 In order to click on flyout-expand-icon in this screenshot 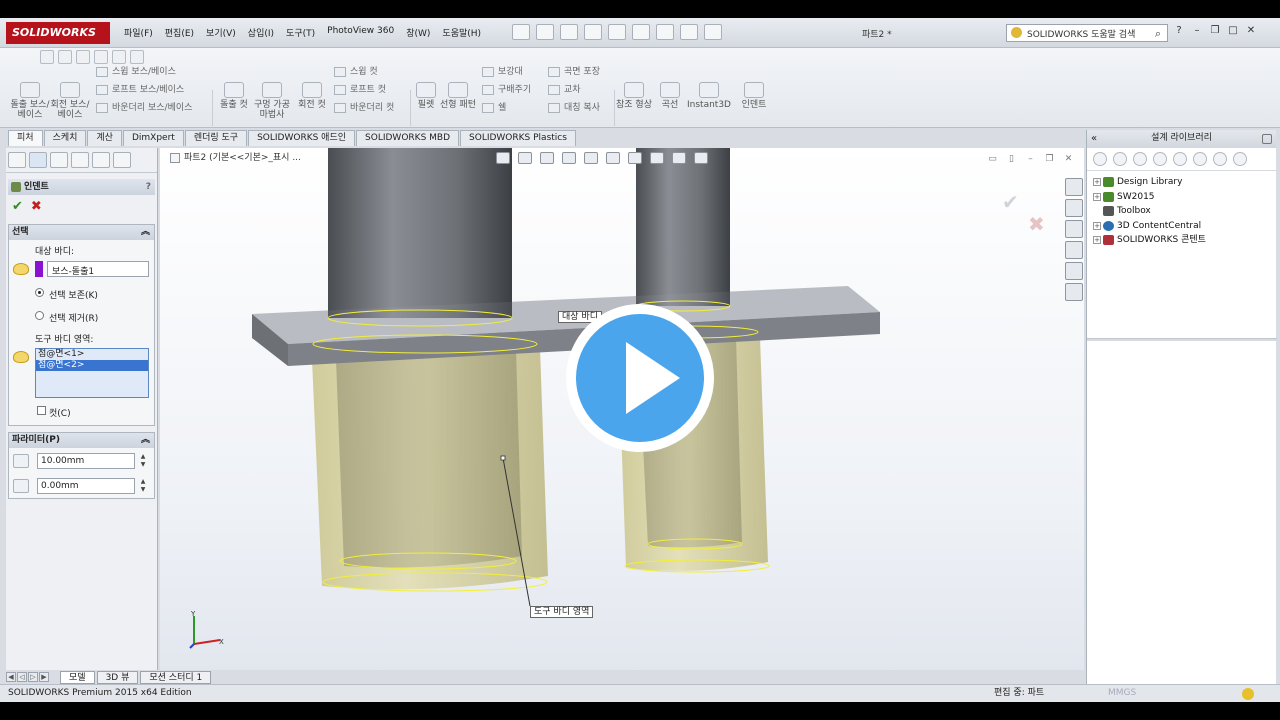, I will do `click(175, 157)`.